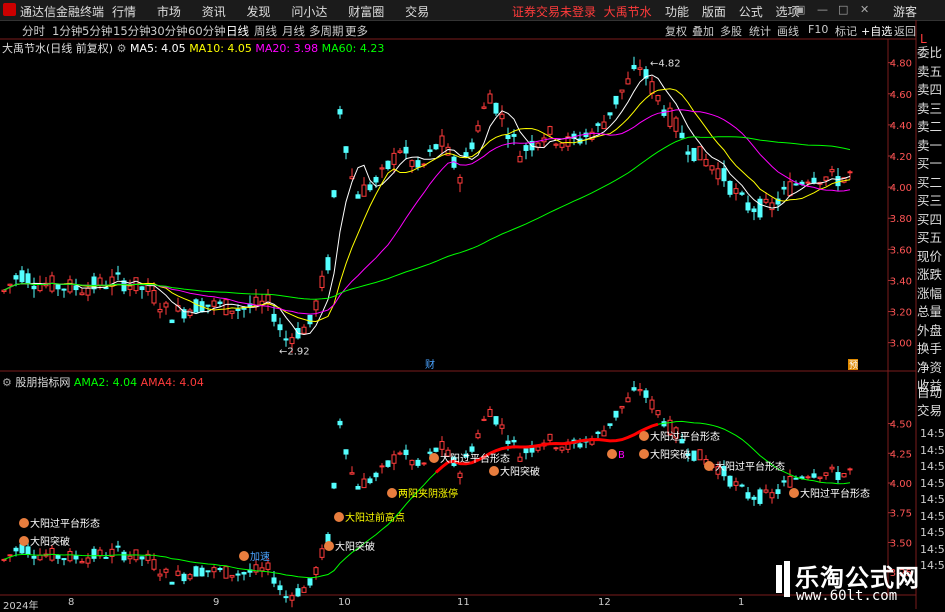  I want to click on ind-axis-label: 3.75, so click(901, 514).